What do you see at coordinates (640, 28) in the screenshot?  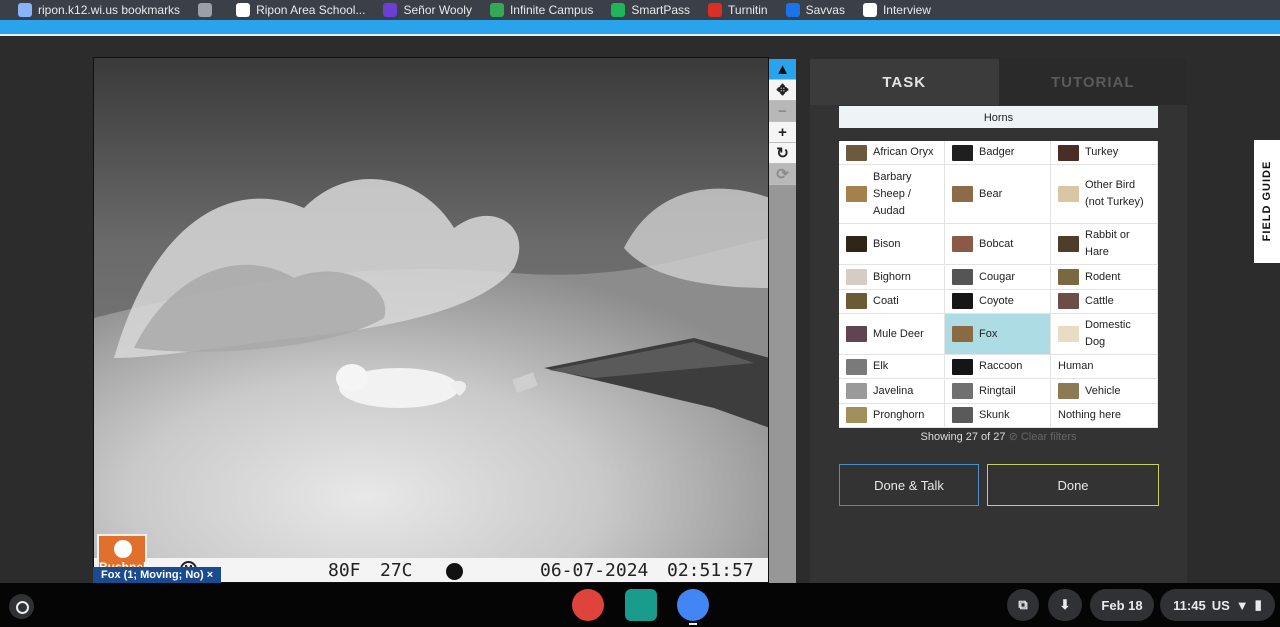 I see `site-header-strip` at bounding box center [640, 28].